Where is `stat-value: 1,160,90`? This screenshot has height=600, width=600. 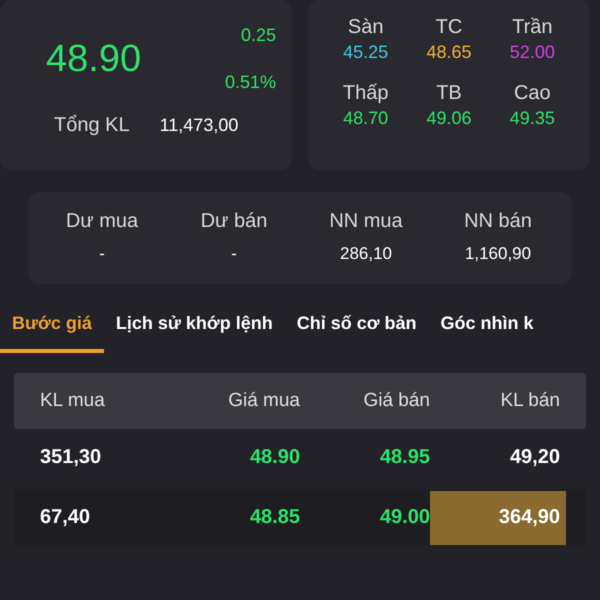 stat-value: 1,160,90 is located at coordinates (498, 254).